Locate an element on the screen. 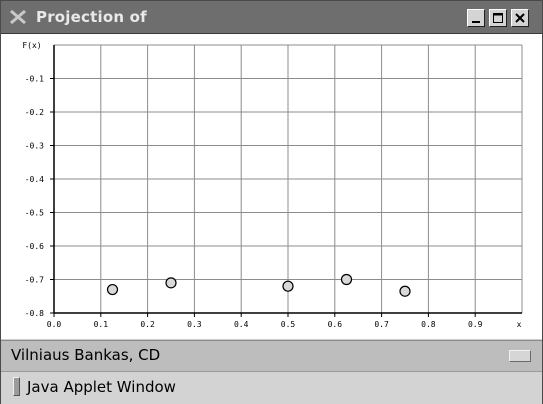 The height and width of the screenshot is (404, 543). status-text: Java Applet Window is located at coordinates (101, 387).